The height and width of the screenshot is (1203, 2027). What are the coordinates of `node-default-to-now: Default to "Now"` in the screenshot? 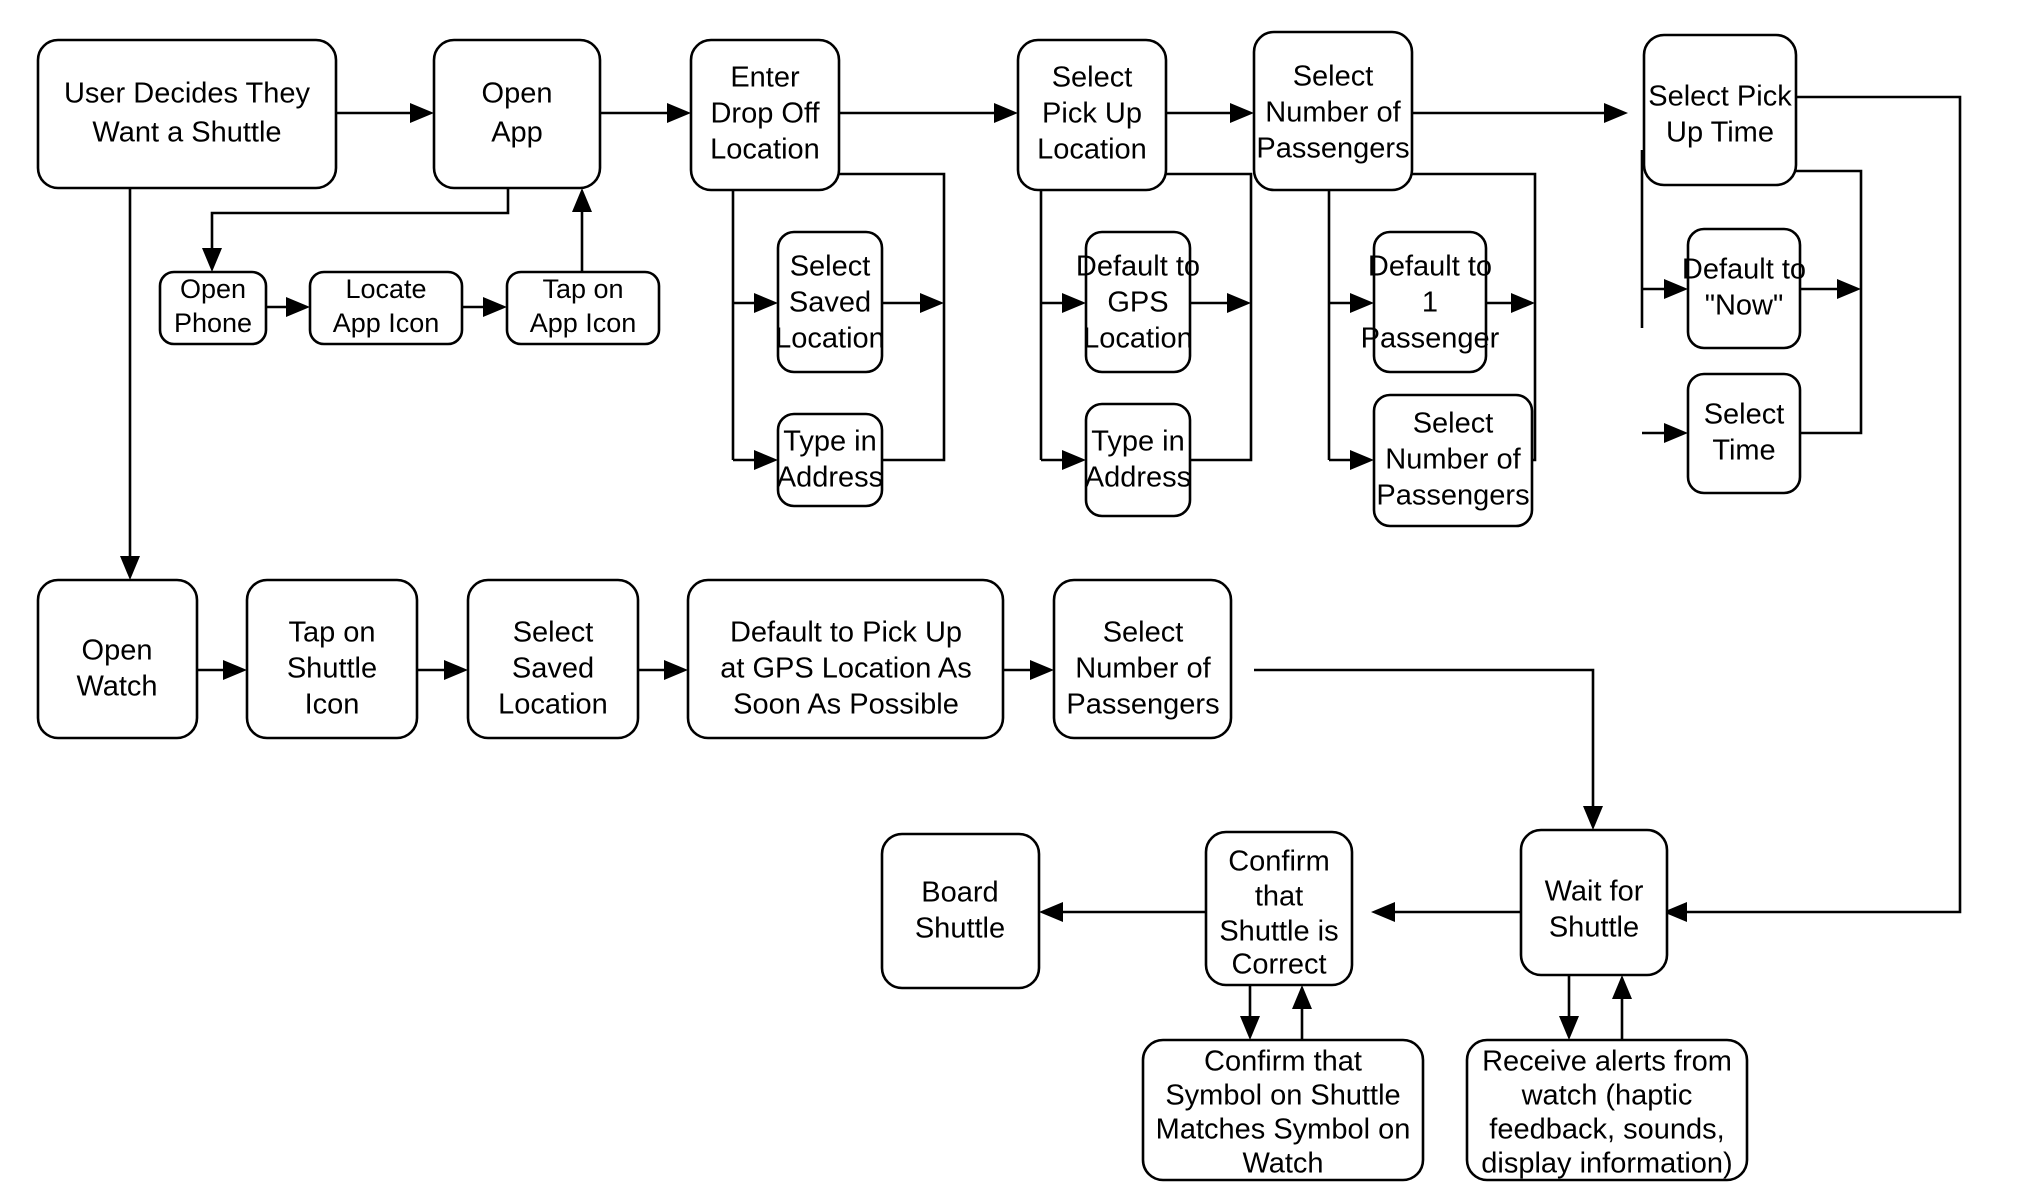 It's located at (1744, 288).